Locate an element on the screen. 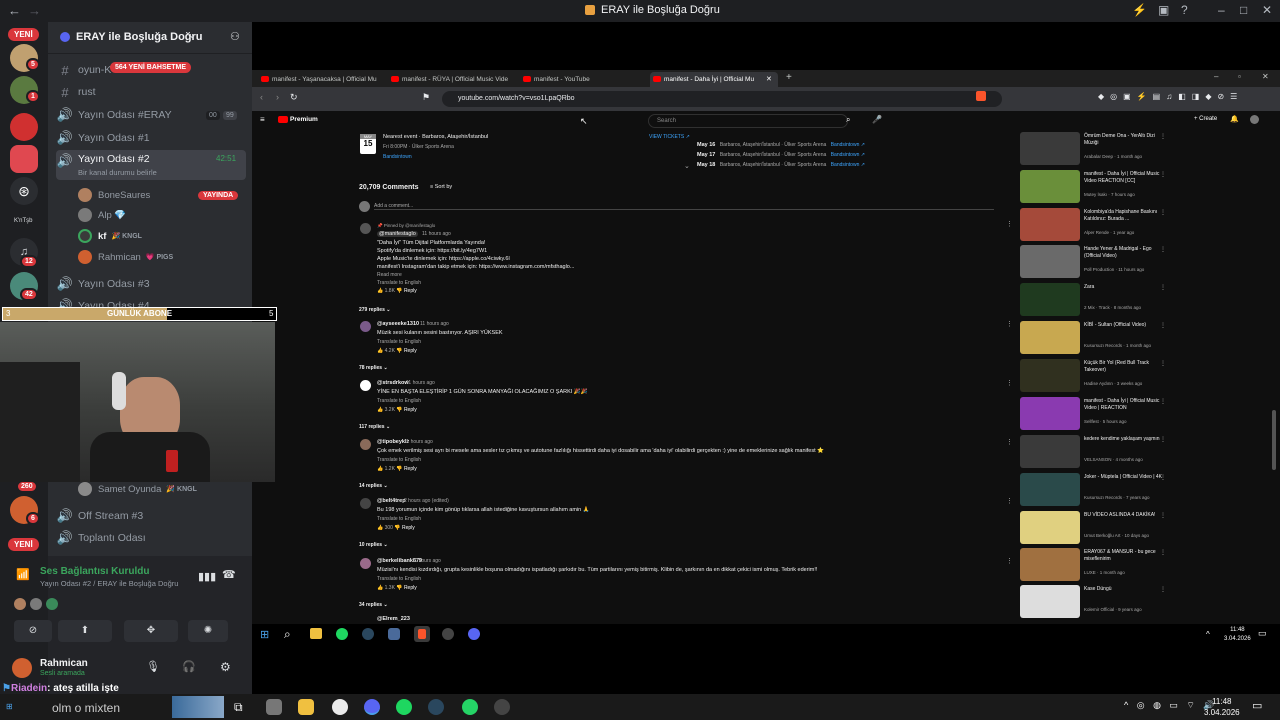 This screenshot has width=1280, height=720. back-arrow-icon: ← is located at coordinates (14, 10).